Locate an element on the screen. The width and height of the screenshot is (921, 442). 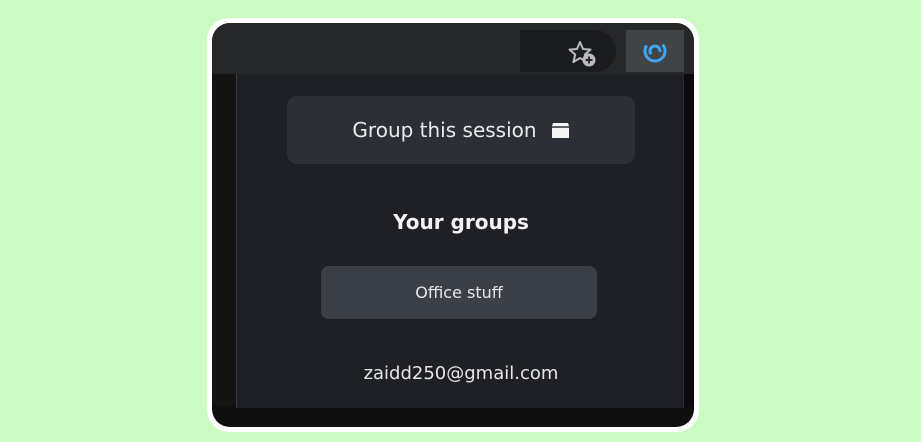
bookmark-button is located at coordinates (582, 53).